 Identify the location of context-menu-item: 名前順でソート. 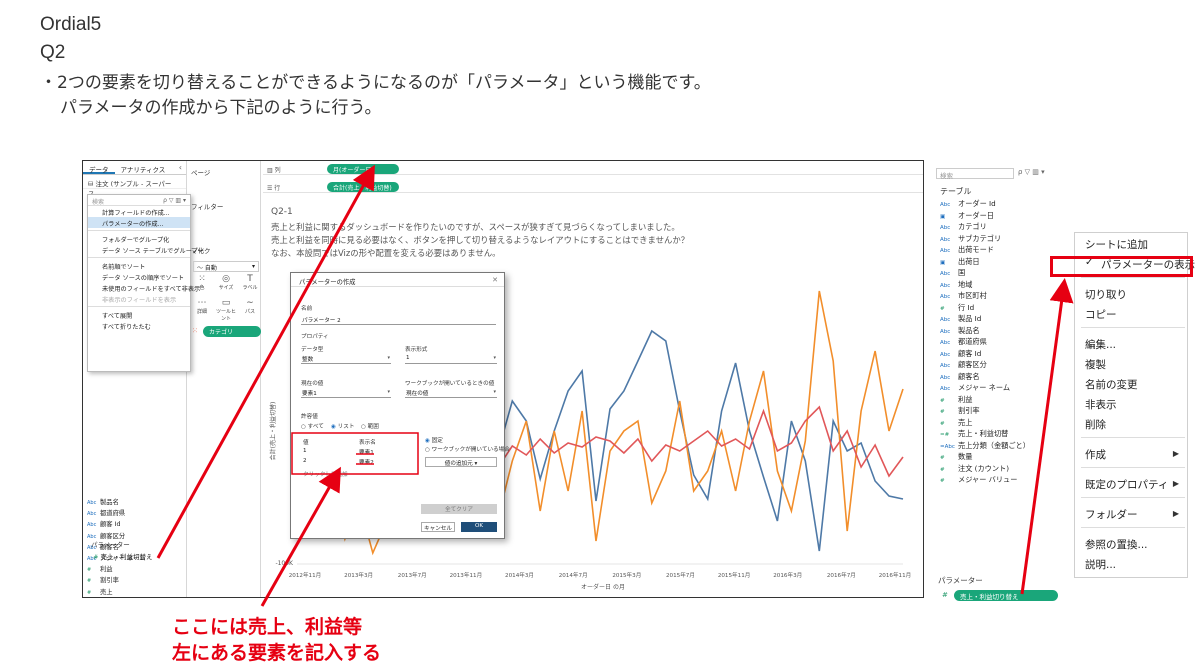
(139, 265).